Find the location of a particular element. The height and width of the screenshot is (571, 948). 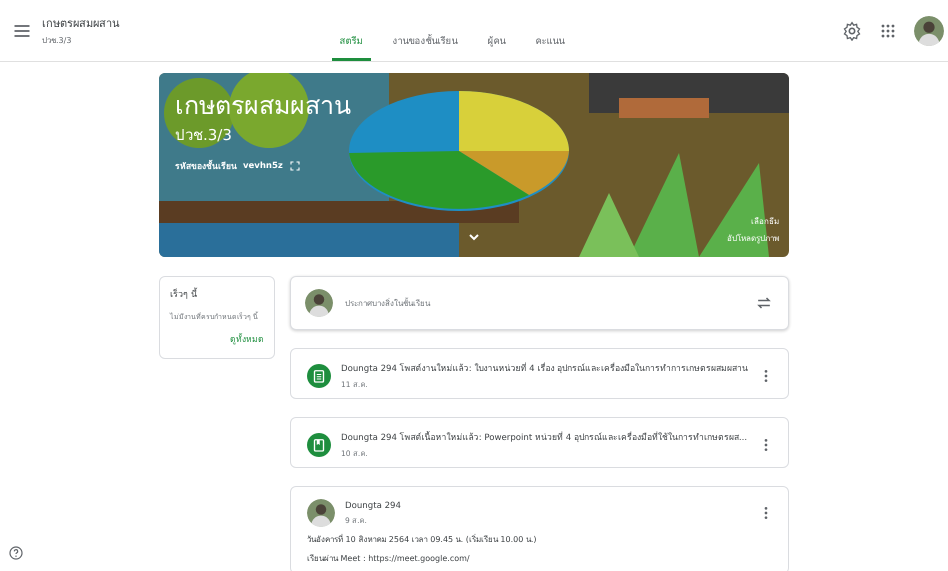

class-code-label: รหัสของชั้นเรียน is located at coordinates (206, 166).